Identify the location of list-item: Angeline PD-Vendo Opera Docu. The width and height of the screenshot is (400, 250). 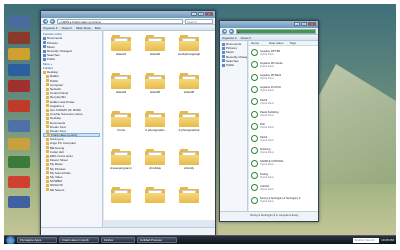
(267, 64).